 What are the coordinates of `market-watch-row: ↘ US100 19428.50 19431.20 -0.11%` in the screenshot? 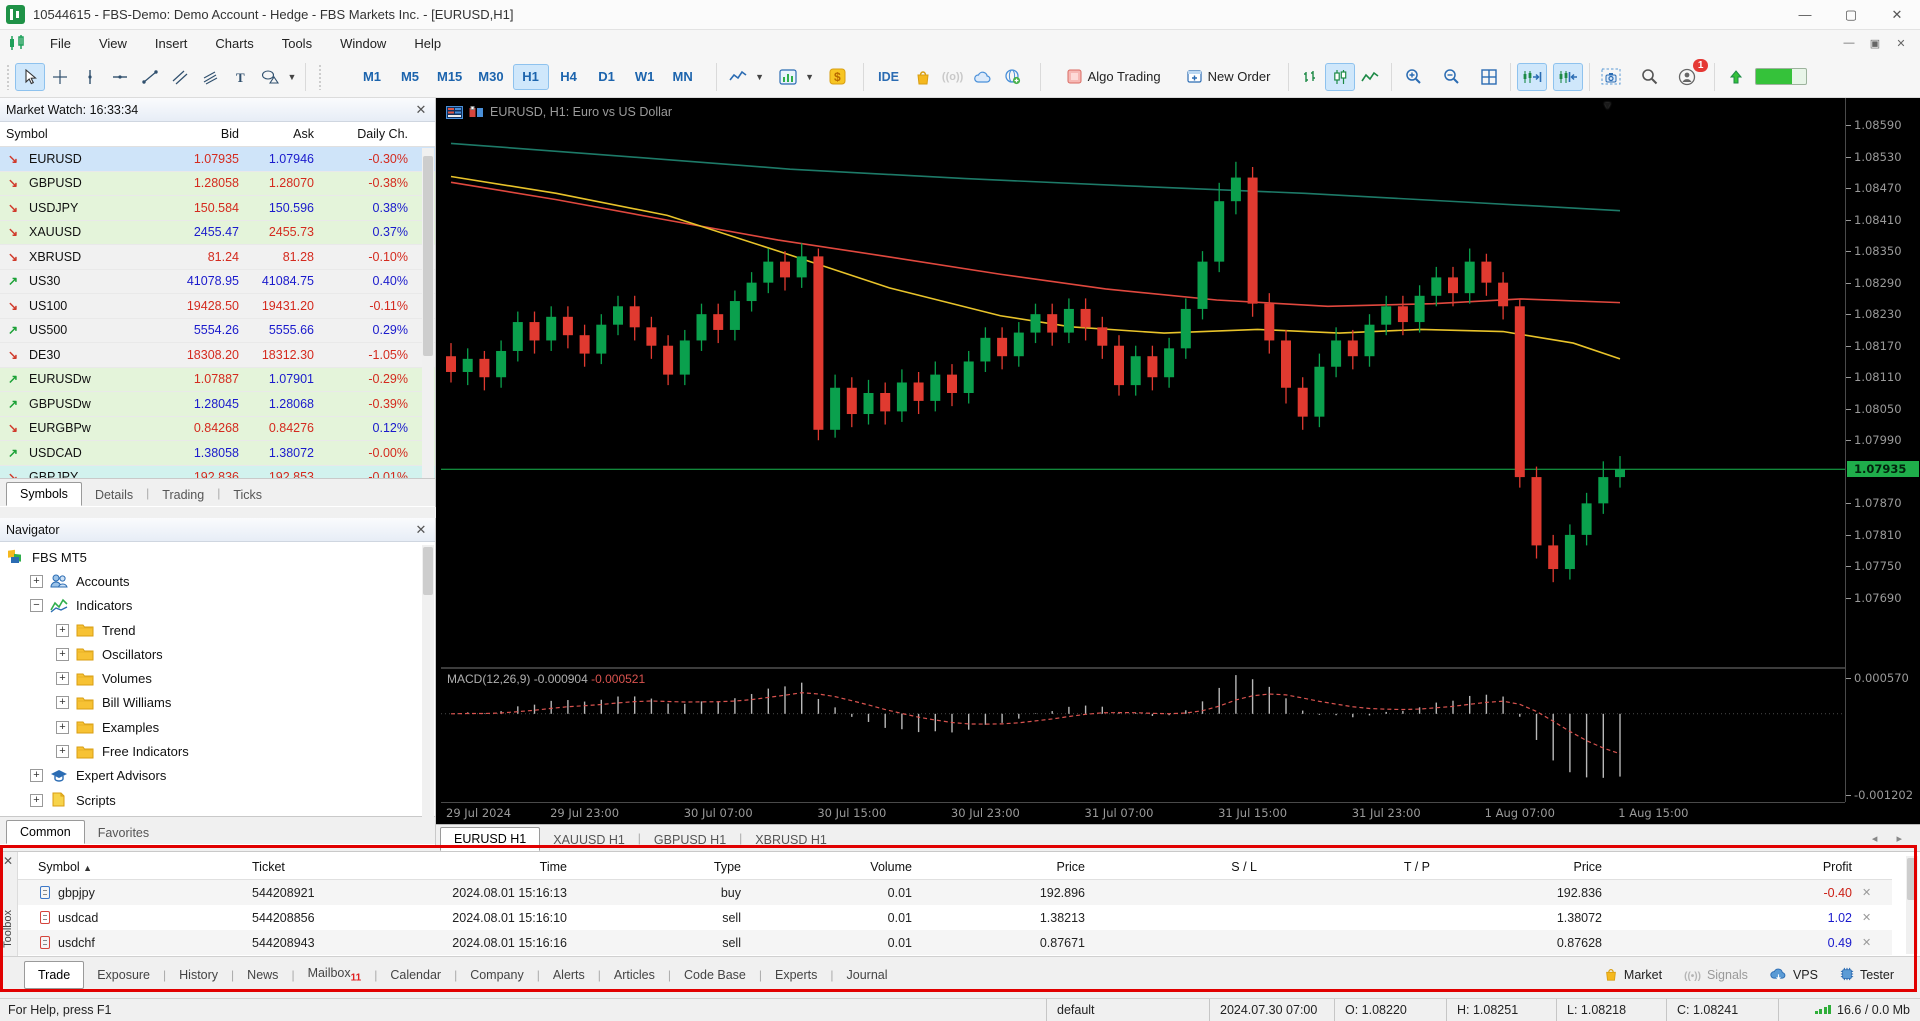 It's located at (217, 306).